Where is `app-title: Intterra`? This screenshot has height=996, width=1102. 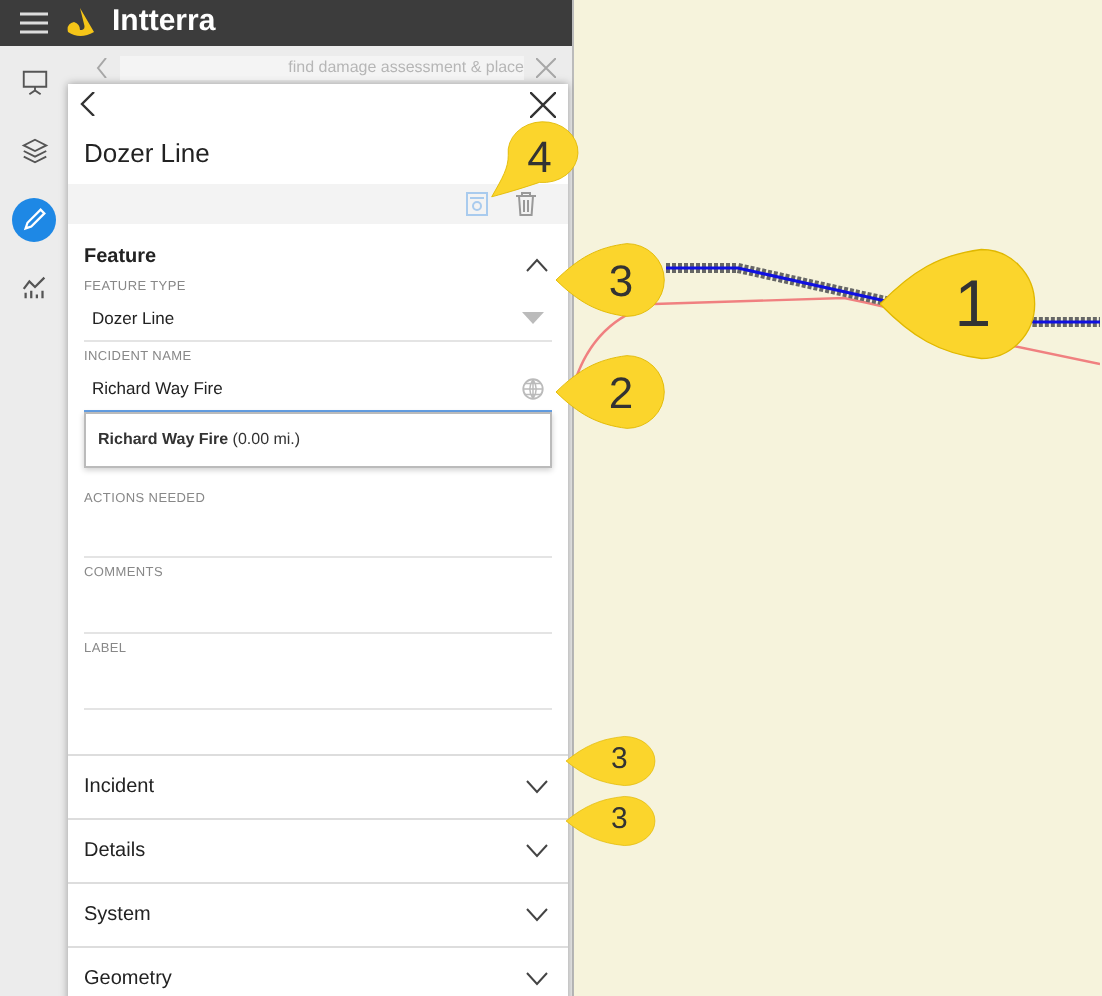 app-title: Intterra is located at coordinates (164, 22).